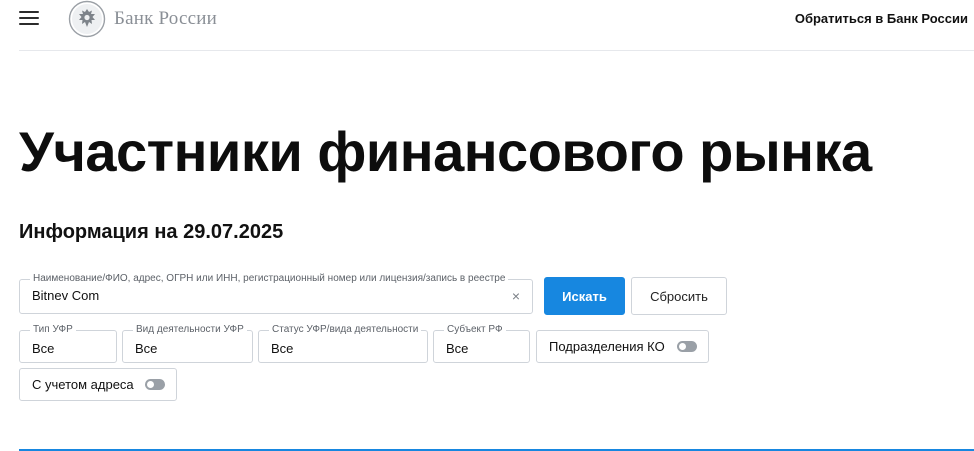 The height and width of the screenshot is (451, 974). What do you see at coordinates (68, 343) in the screenshot?
I see `ufr-type-select: Тип УФР Все` at bounding box center [68, 343].